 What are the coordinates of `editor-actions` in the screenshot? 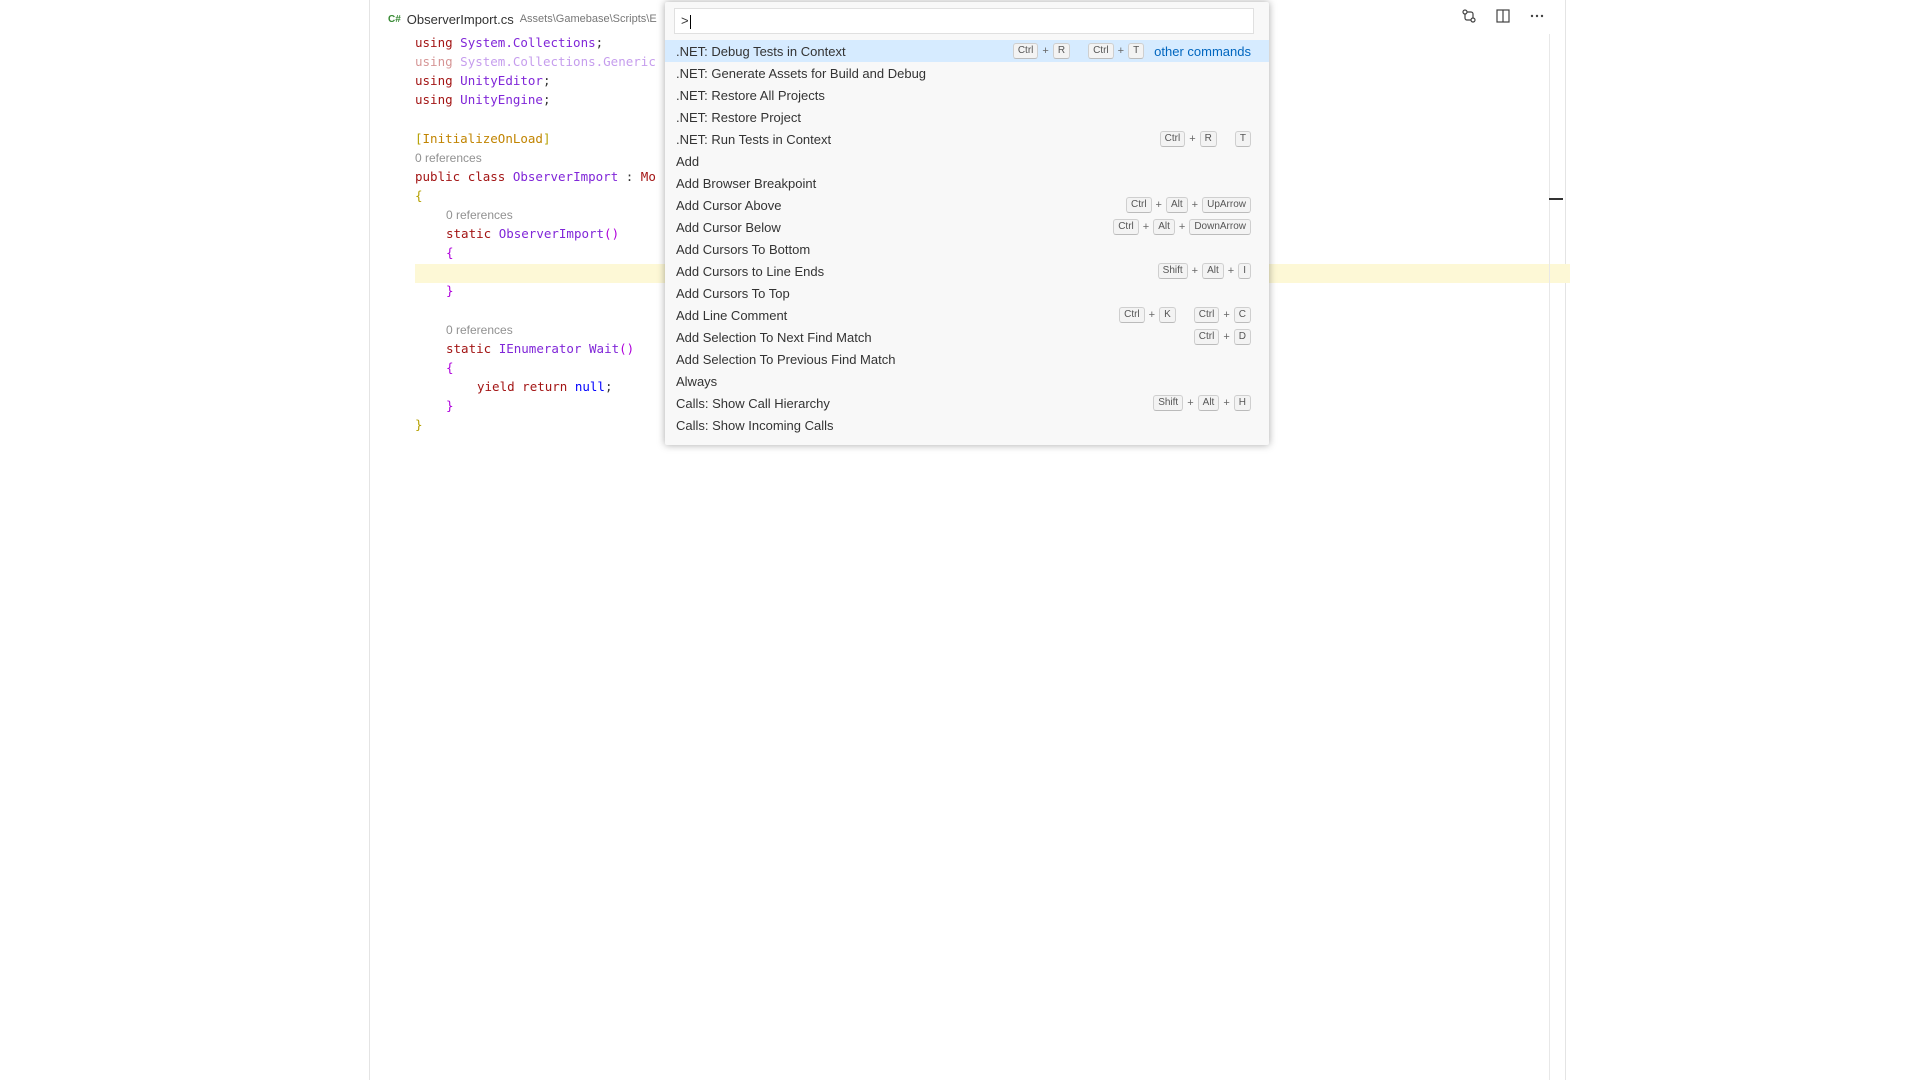 It's located at (1503, 16).